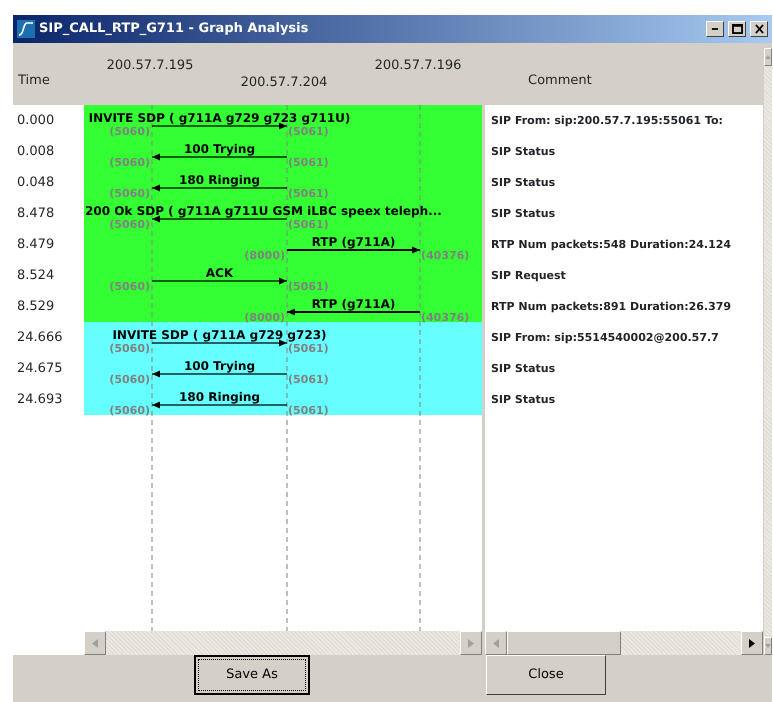  I want to click on comment-cell-text: SIP From: sip:200.57.7.195:55061 To:, so click(607, 121).